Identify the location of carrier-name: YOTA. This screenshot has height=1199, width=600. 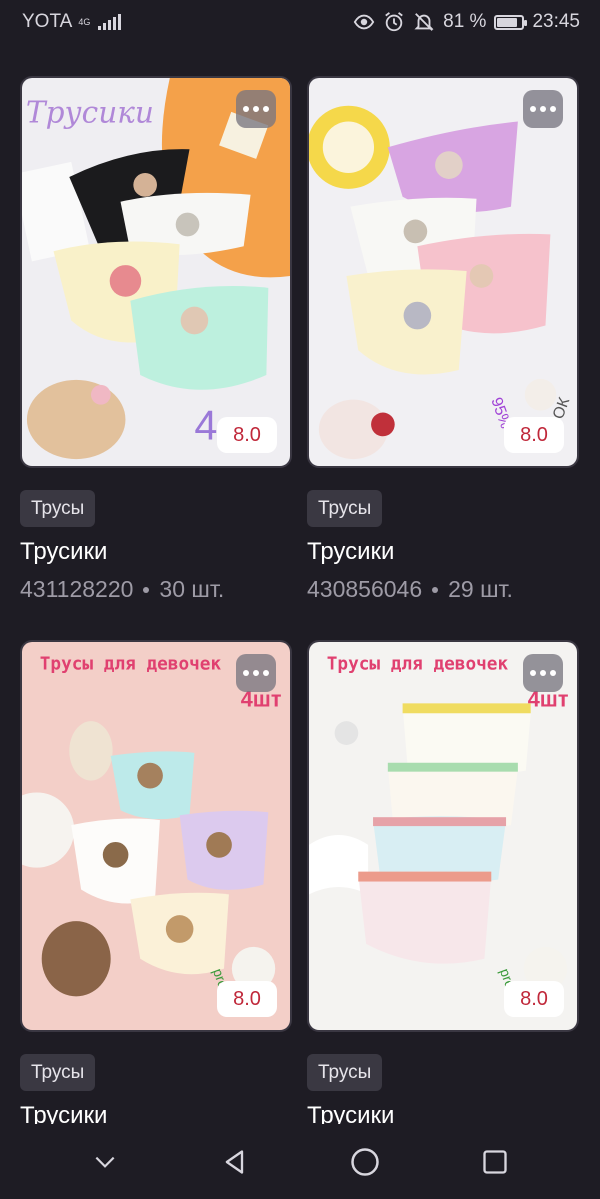
(47, 21).